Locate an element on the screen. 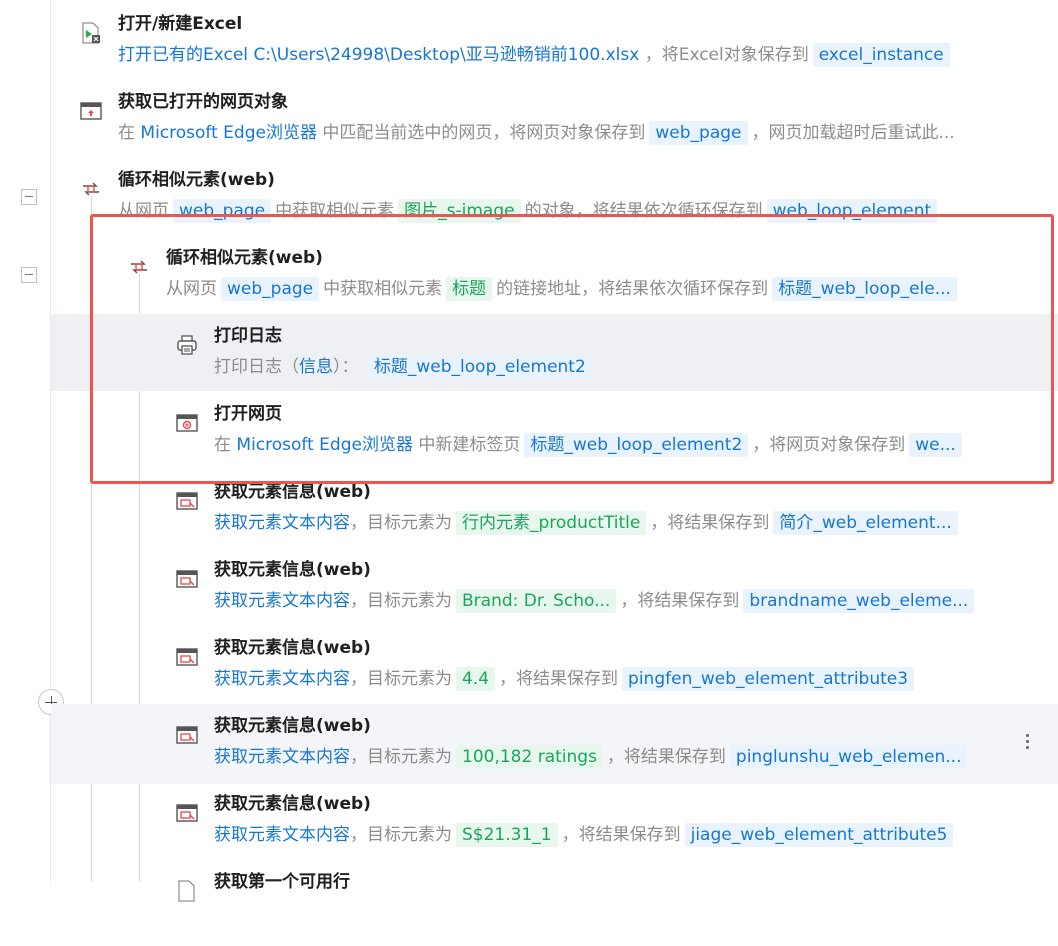 Image resolution: width=1058 pixels, height=946 pixels. variable-chip: jiage_web_element_attribute5 is located at coordinates (819, 835).